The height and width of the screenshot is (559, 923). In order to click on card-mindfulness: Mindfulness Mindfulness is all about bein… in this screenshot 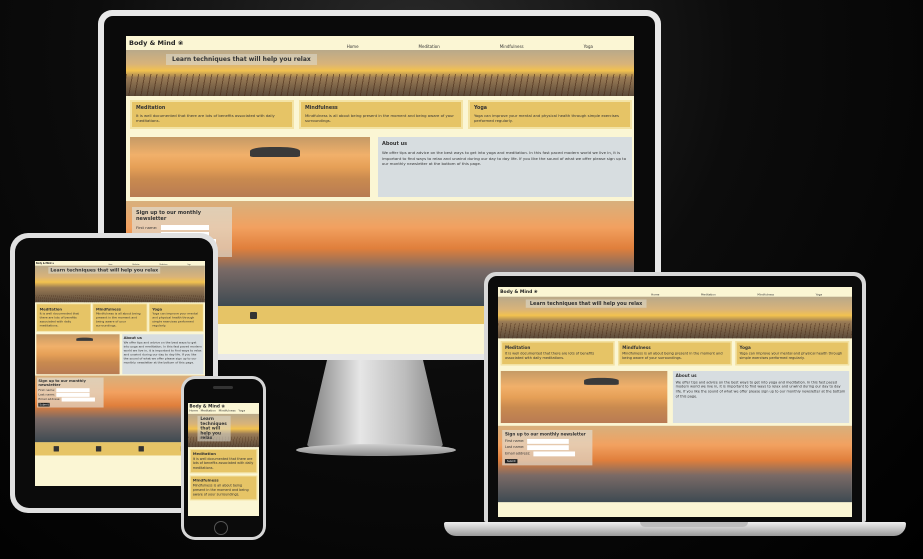, I will do `click(381, 115)`.